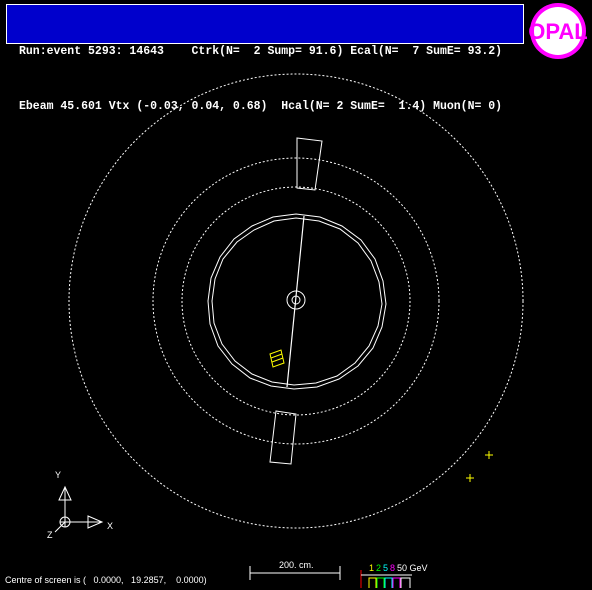 The image size is (592, 590). I want to click on energy-scale-label: 1, so click(371, 568).